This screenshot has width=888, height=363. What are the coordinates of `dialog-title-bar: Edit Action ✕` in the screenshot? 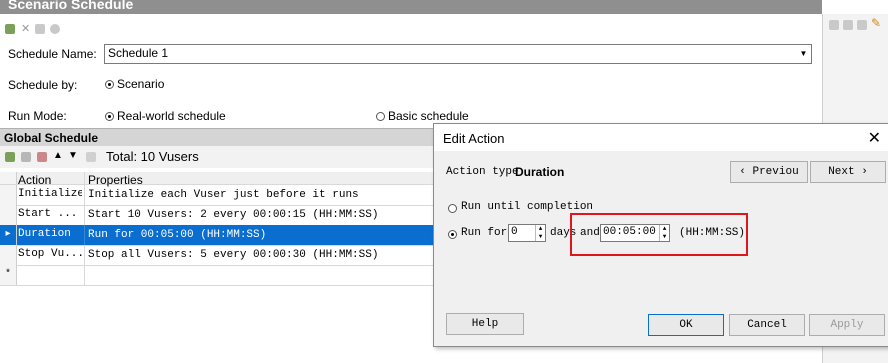 It's located at (661, 137).